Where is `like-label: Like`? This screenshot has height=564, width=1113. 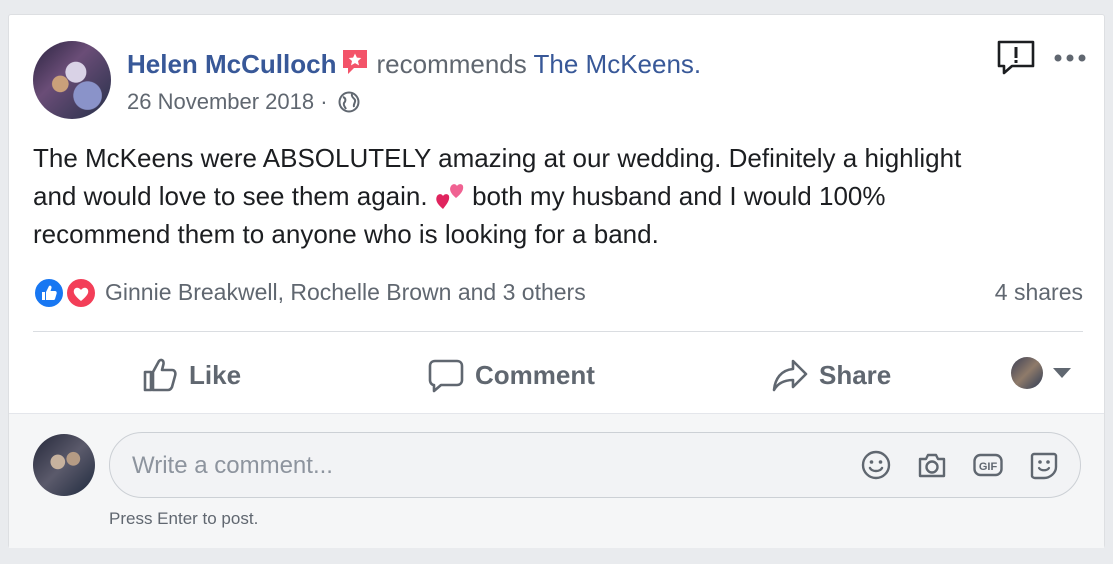
like-label: Like is located at coordinates (215, 374).